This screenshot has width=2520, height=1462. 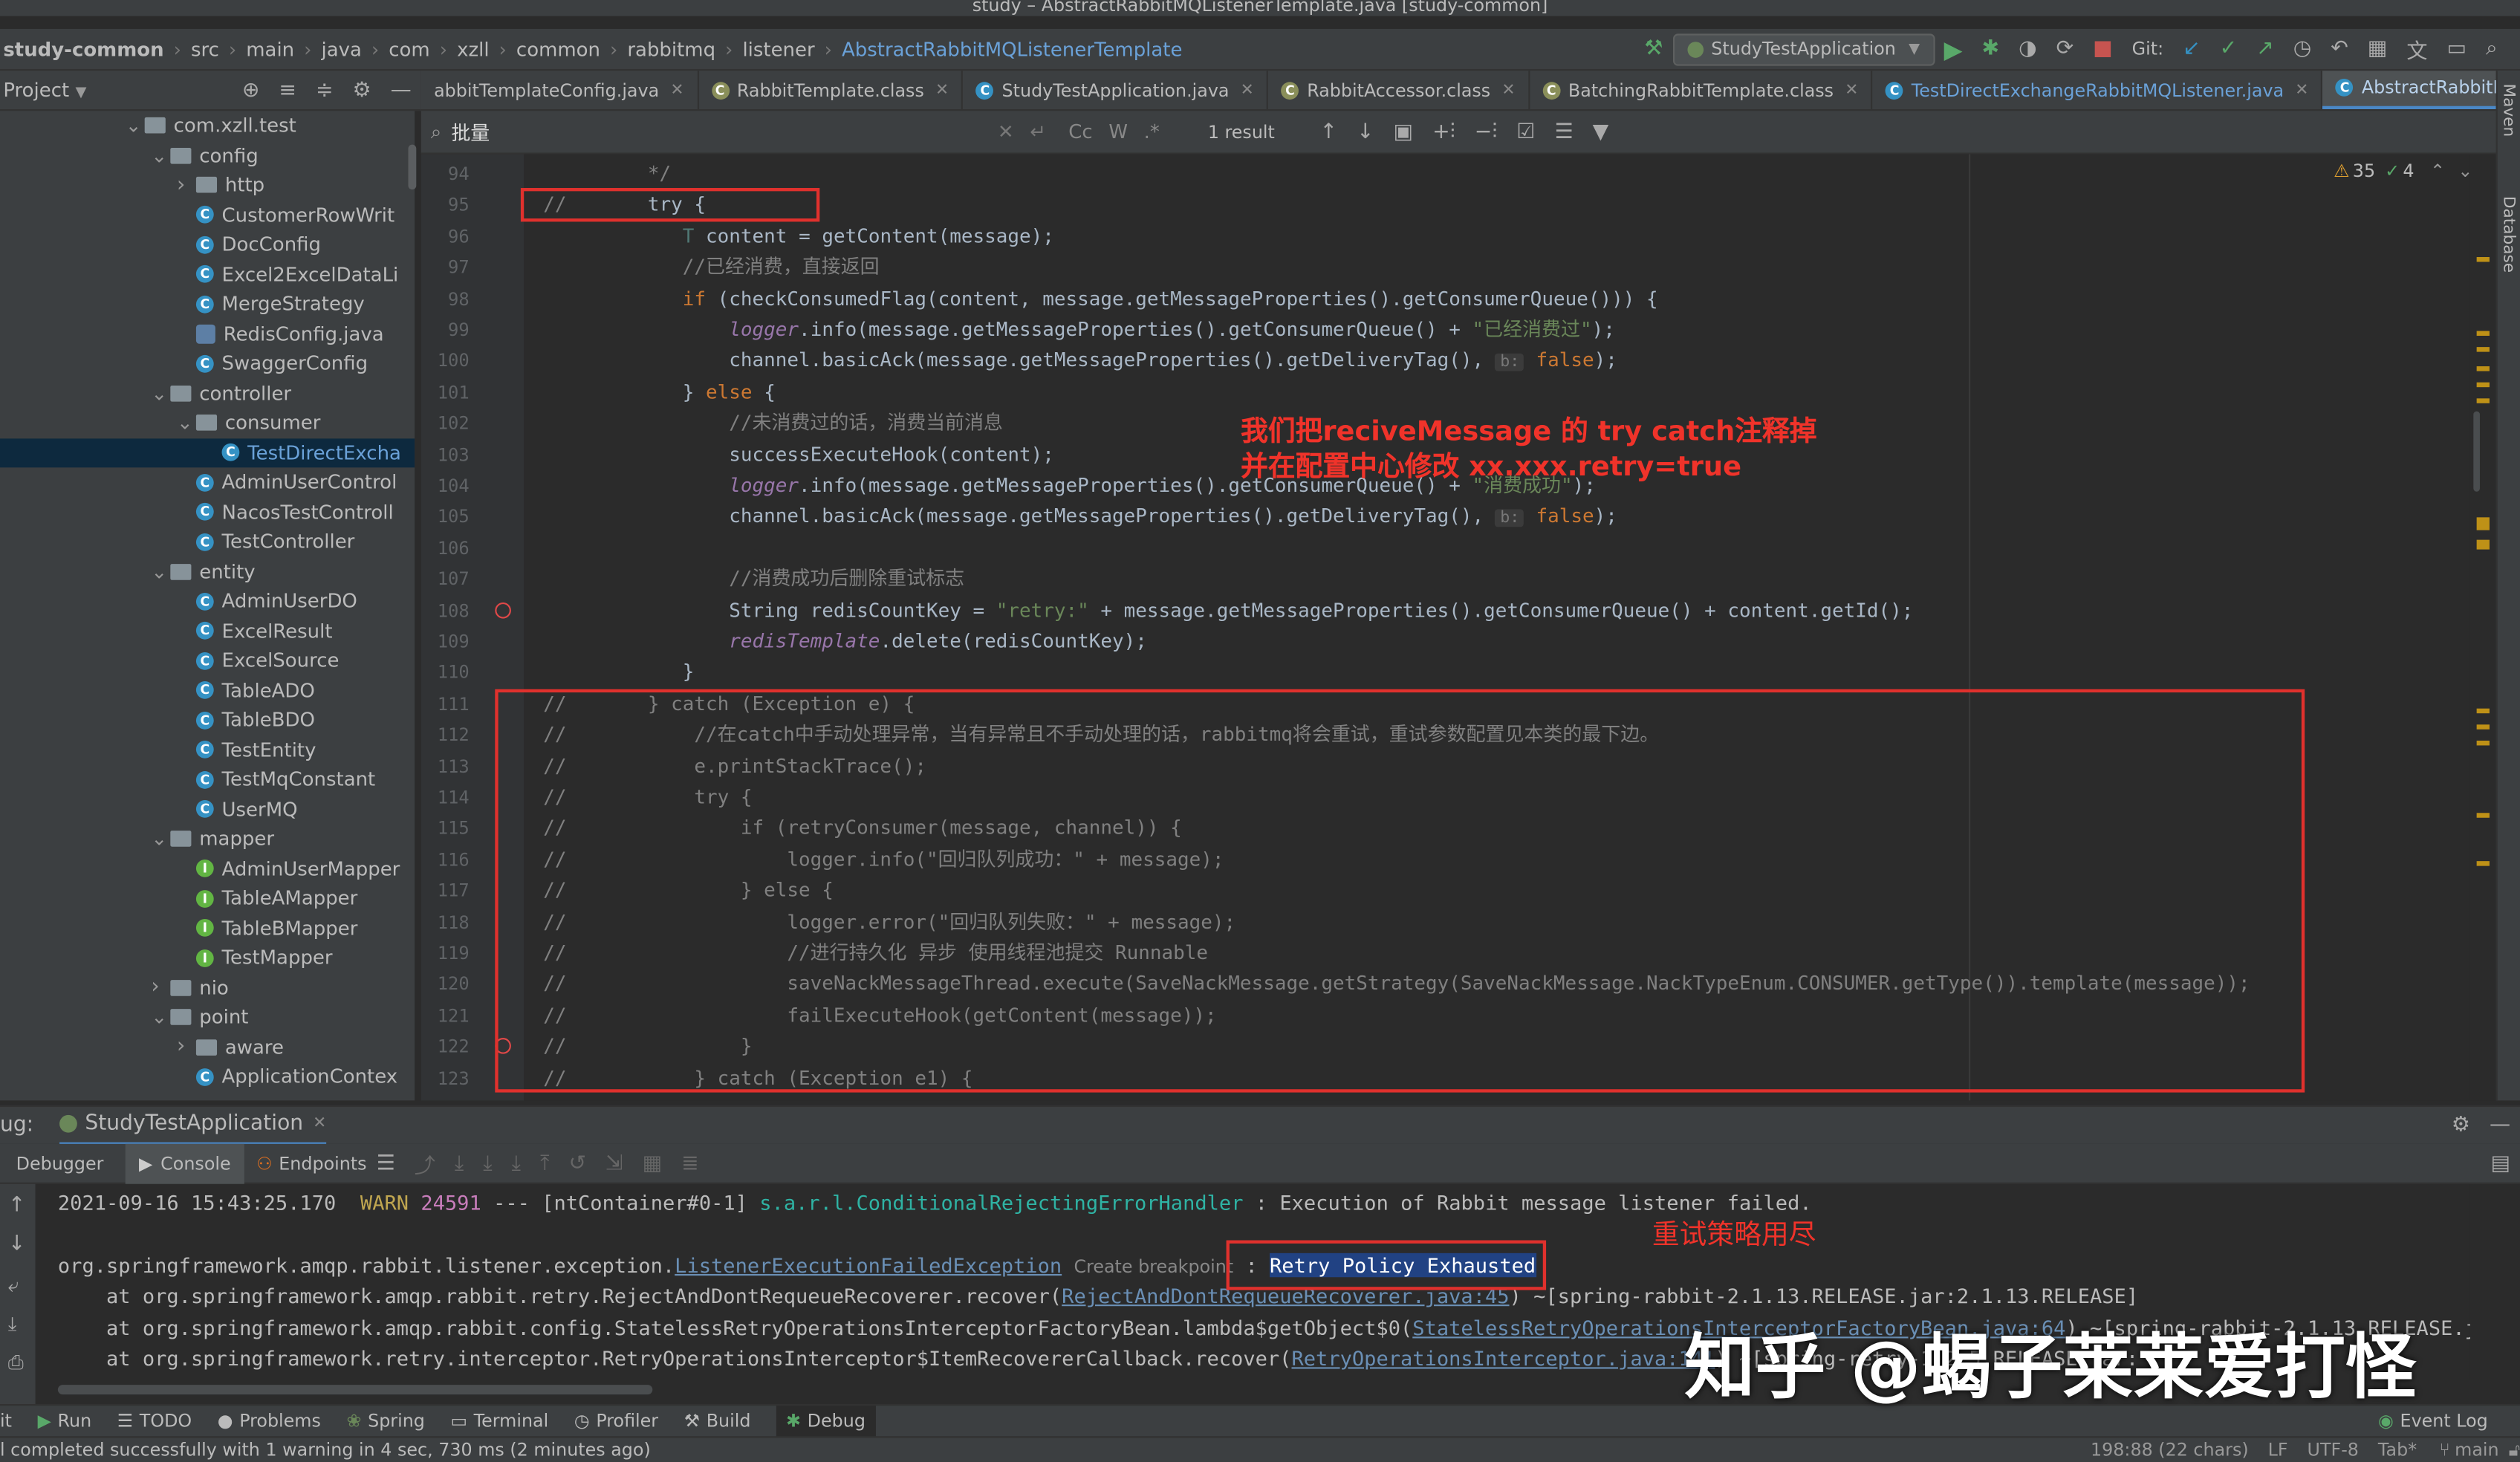 I want to click on git-commit-icon: ✓, so click(x=2229, y=49).